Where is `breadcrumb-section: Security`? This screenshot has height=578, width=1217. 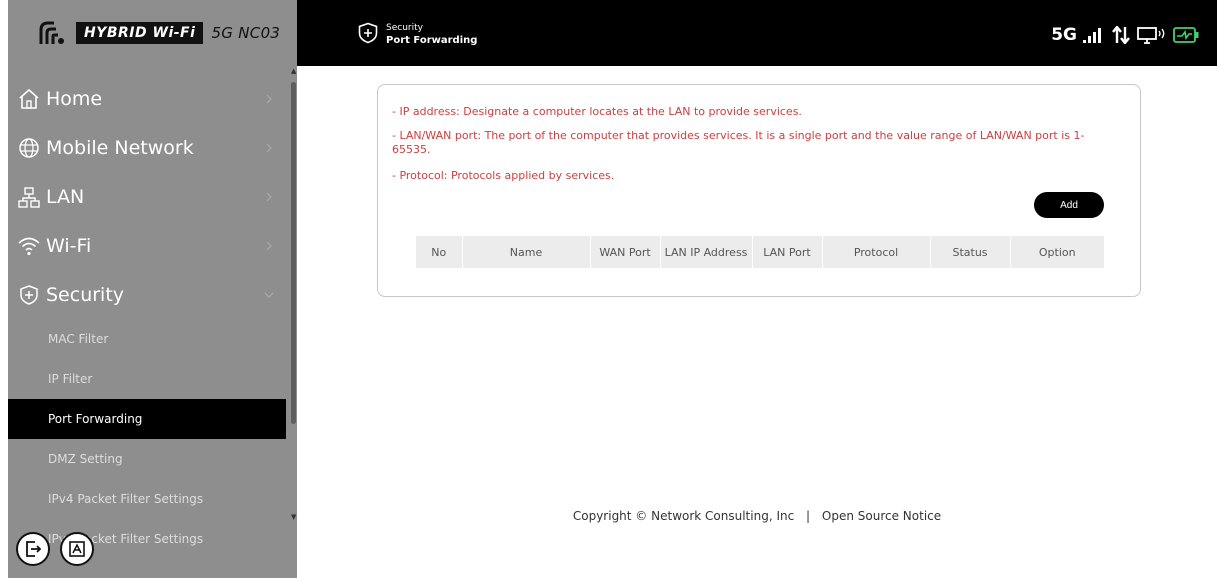 breadcrumb-section: Security is located at coordinates (404, 28).